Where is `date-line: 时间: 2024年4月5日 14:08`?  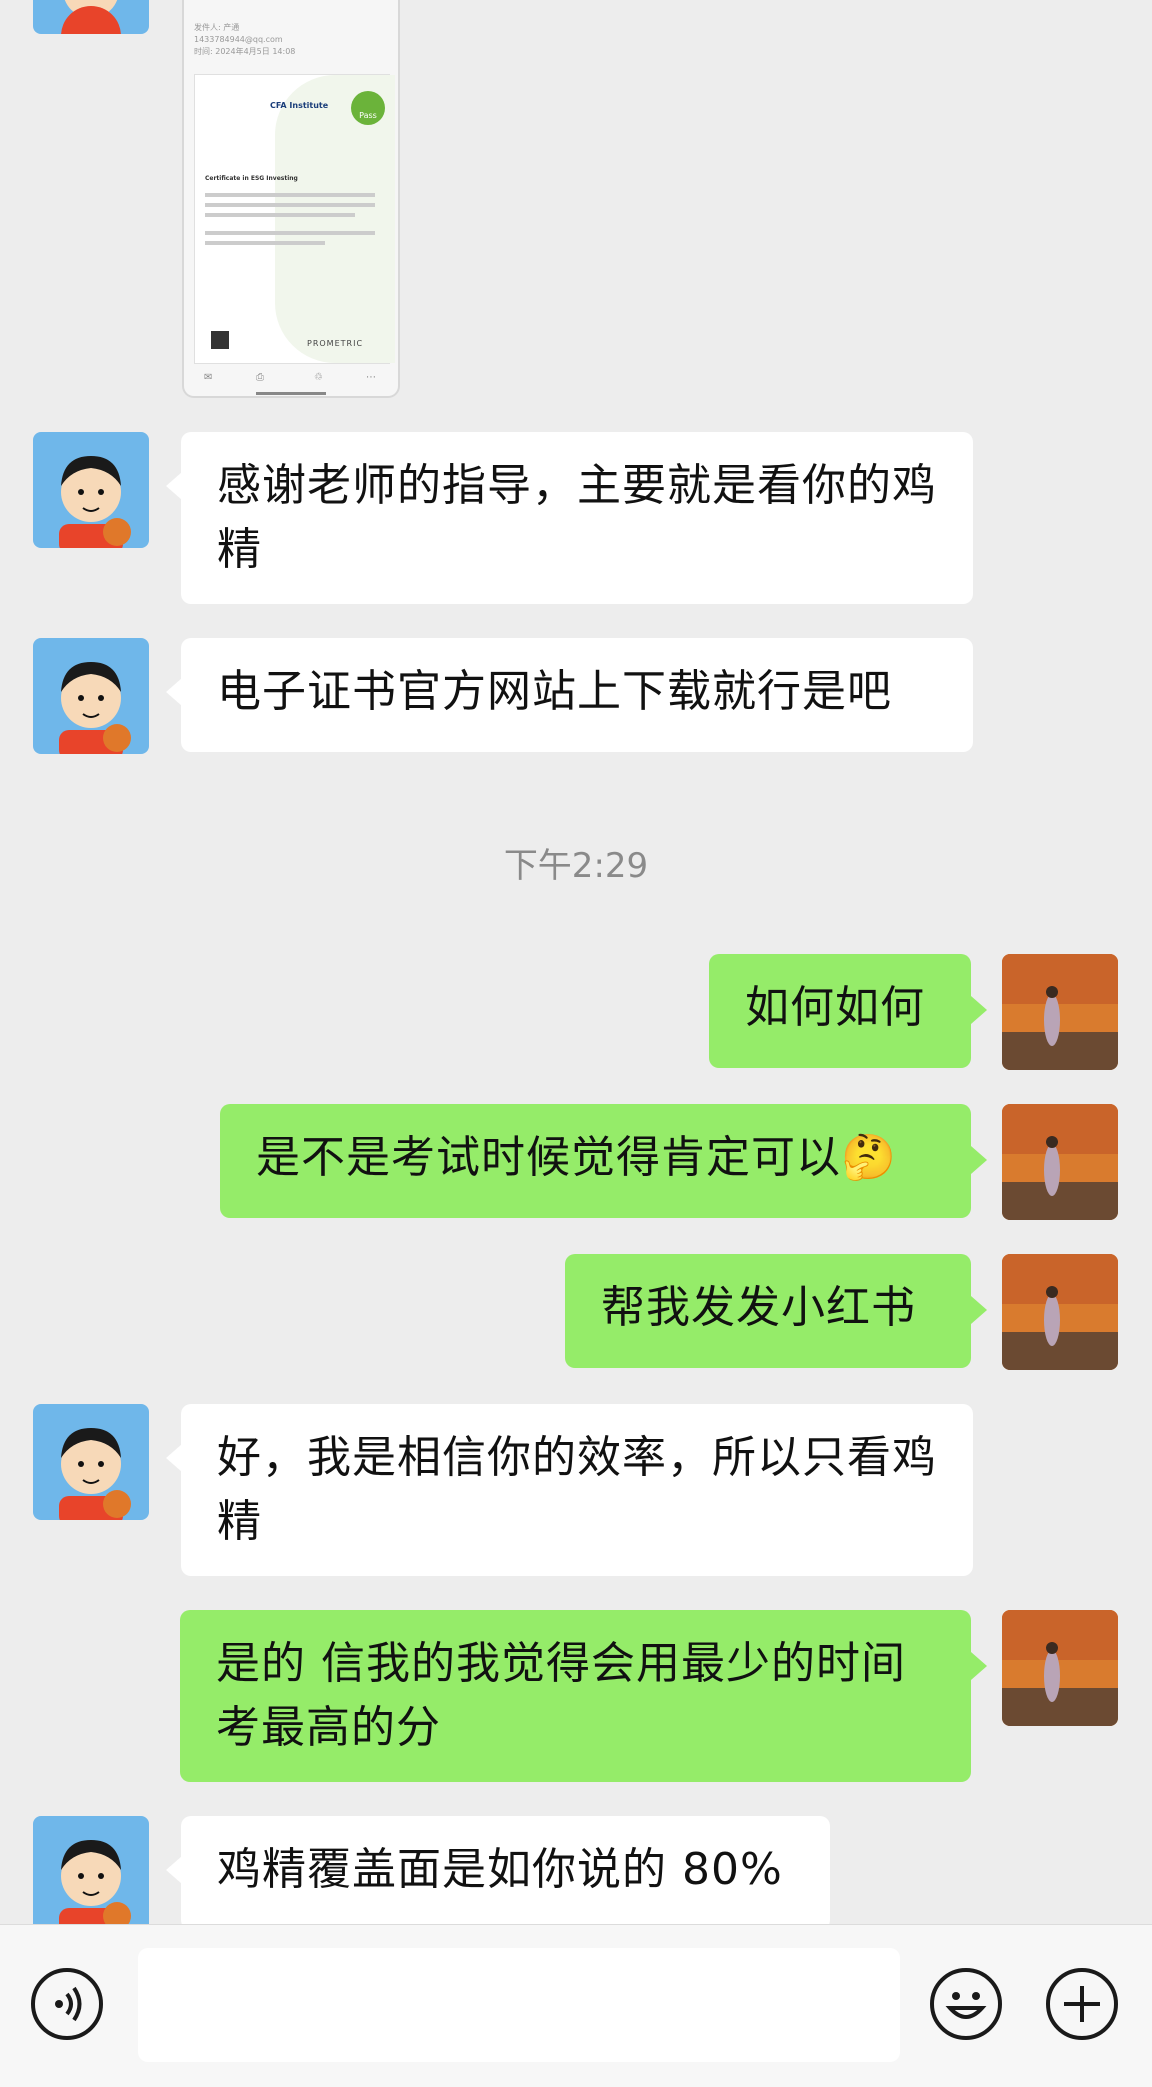
date-line: 时间: 2024年4月5日 14:08 is located at coordinates (245, 51).